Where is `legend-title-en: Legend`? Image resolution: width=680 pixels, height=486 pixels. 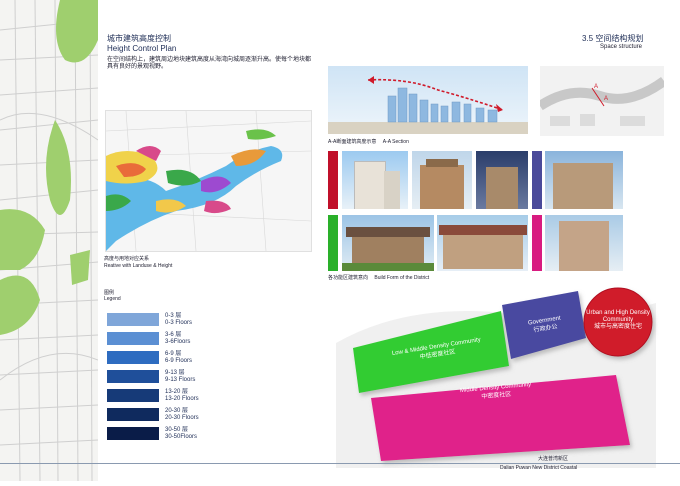 legend-title-en: Legend is located at coordinates (112, 299).